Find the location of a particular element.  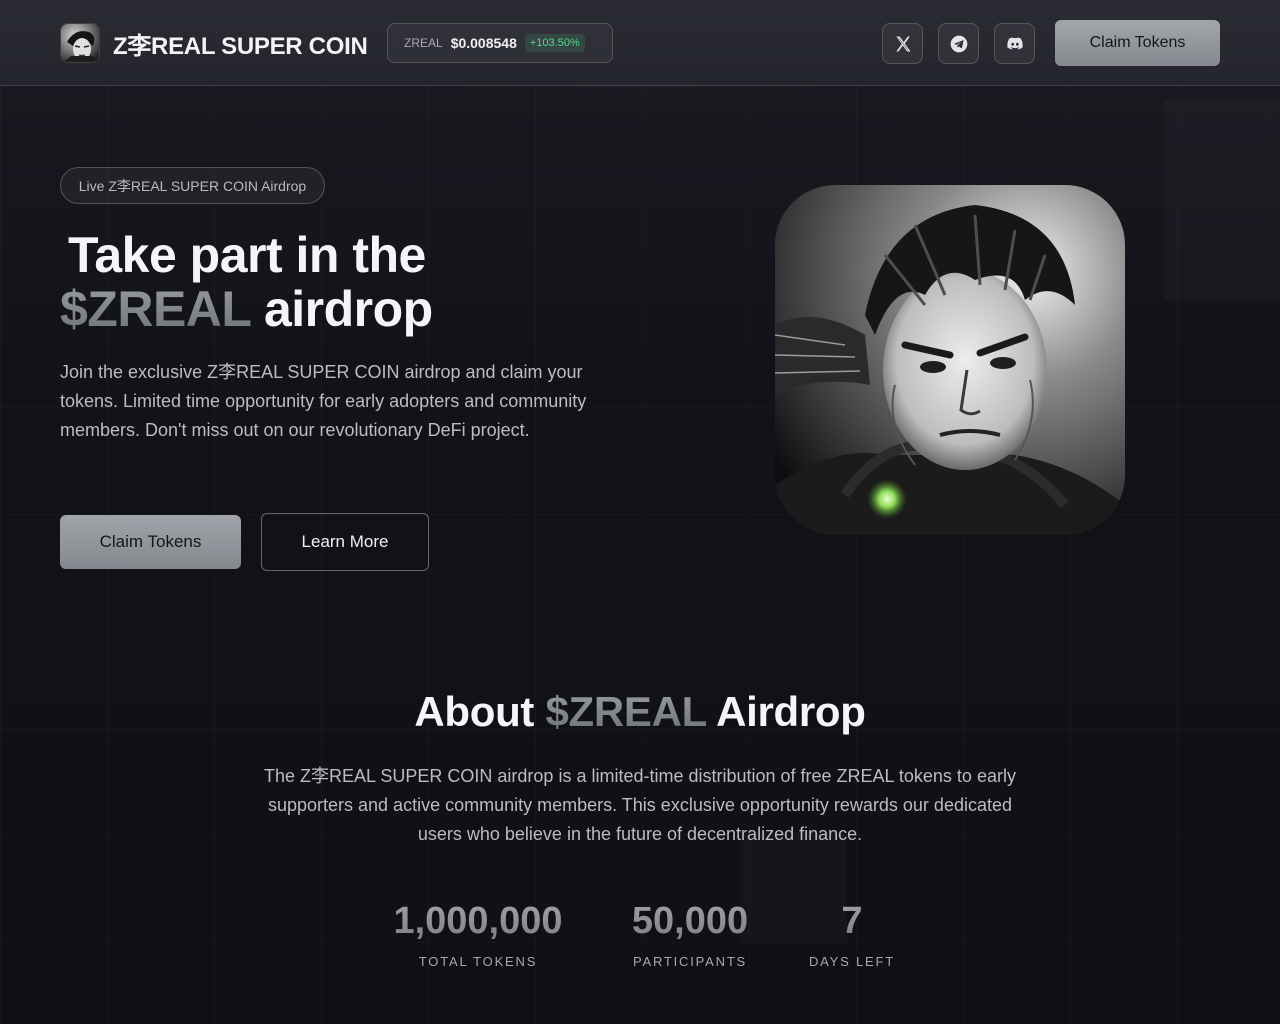

stat-participants: 50,000 PARTICIPANTS is located at coordinates (690, 933).